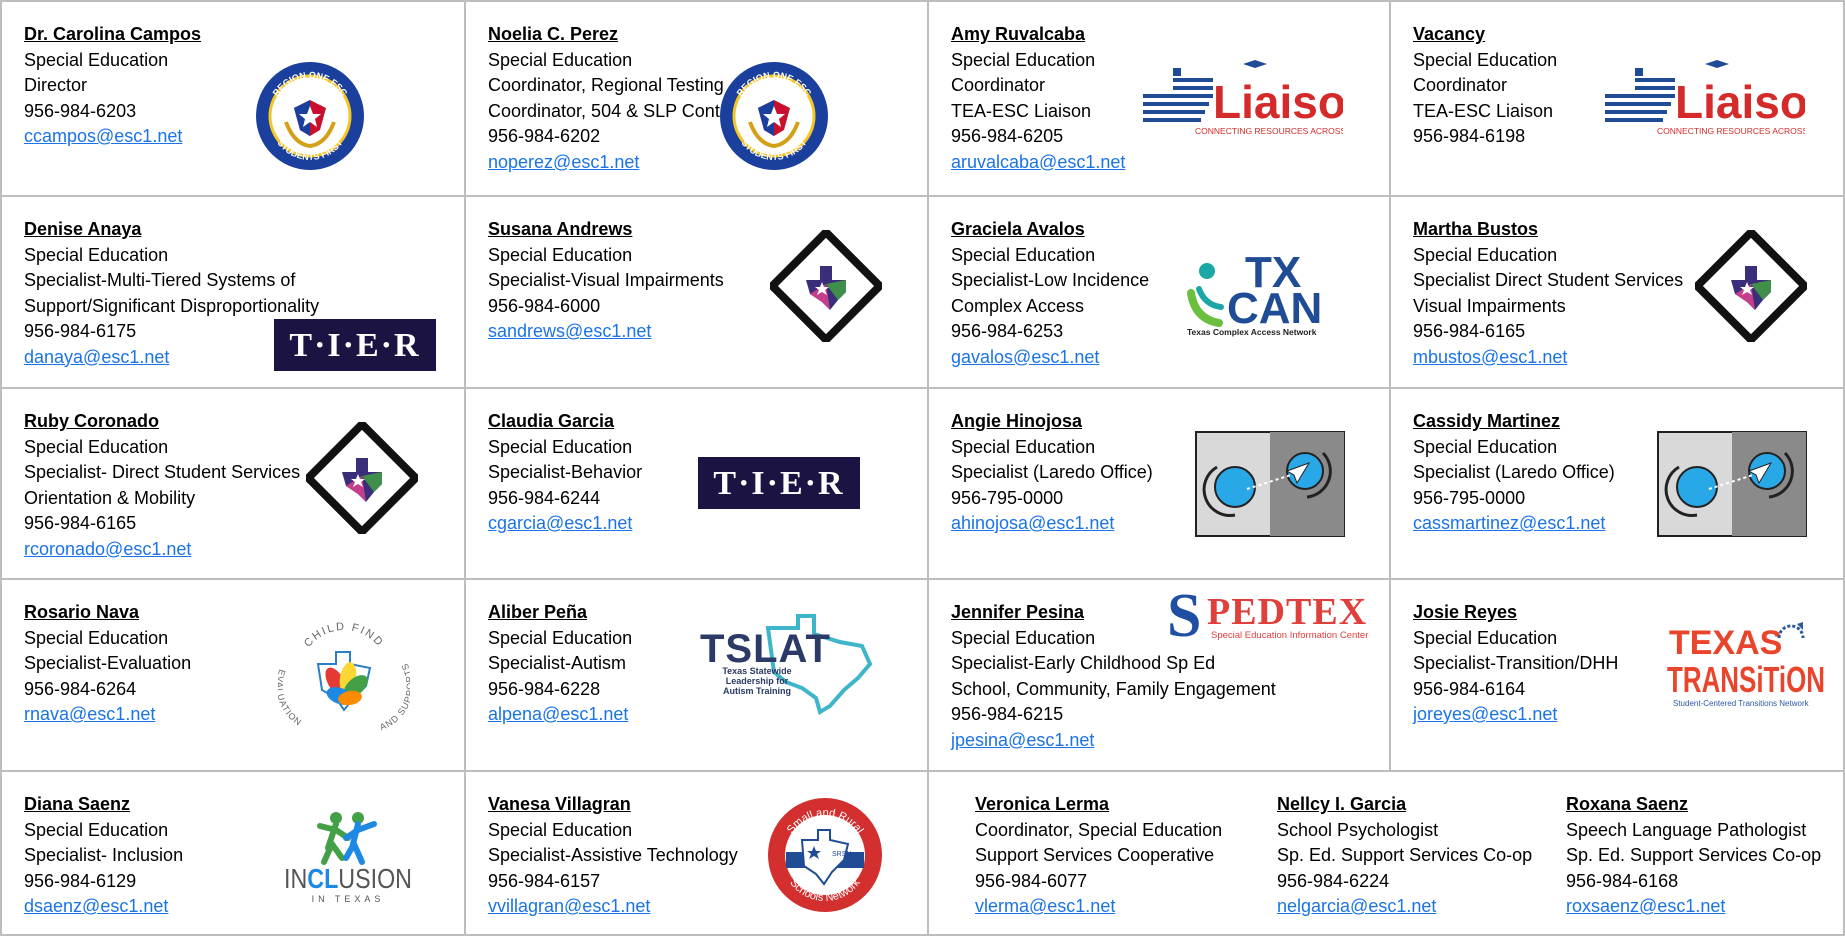  Describe the element at coordinates (1514, 524) in the screenshot. I see `staff-card-email-link: cassmartinez@esc1.net` at that location.